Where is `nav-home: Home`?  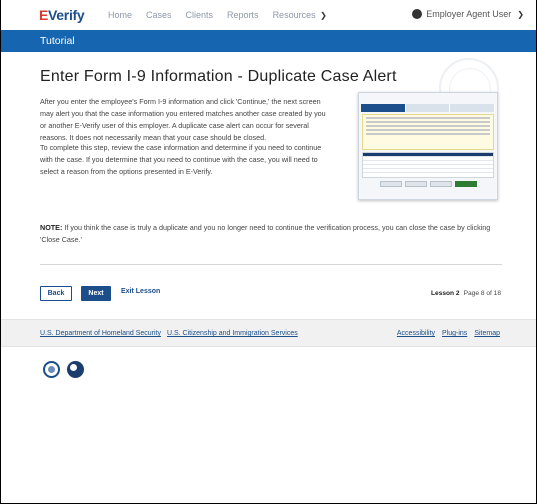
nav-home: Home is located at coordinates (120, 15).